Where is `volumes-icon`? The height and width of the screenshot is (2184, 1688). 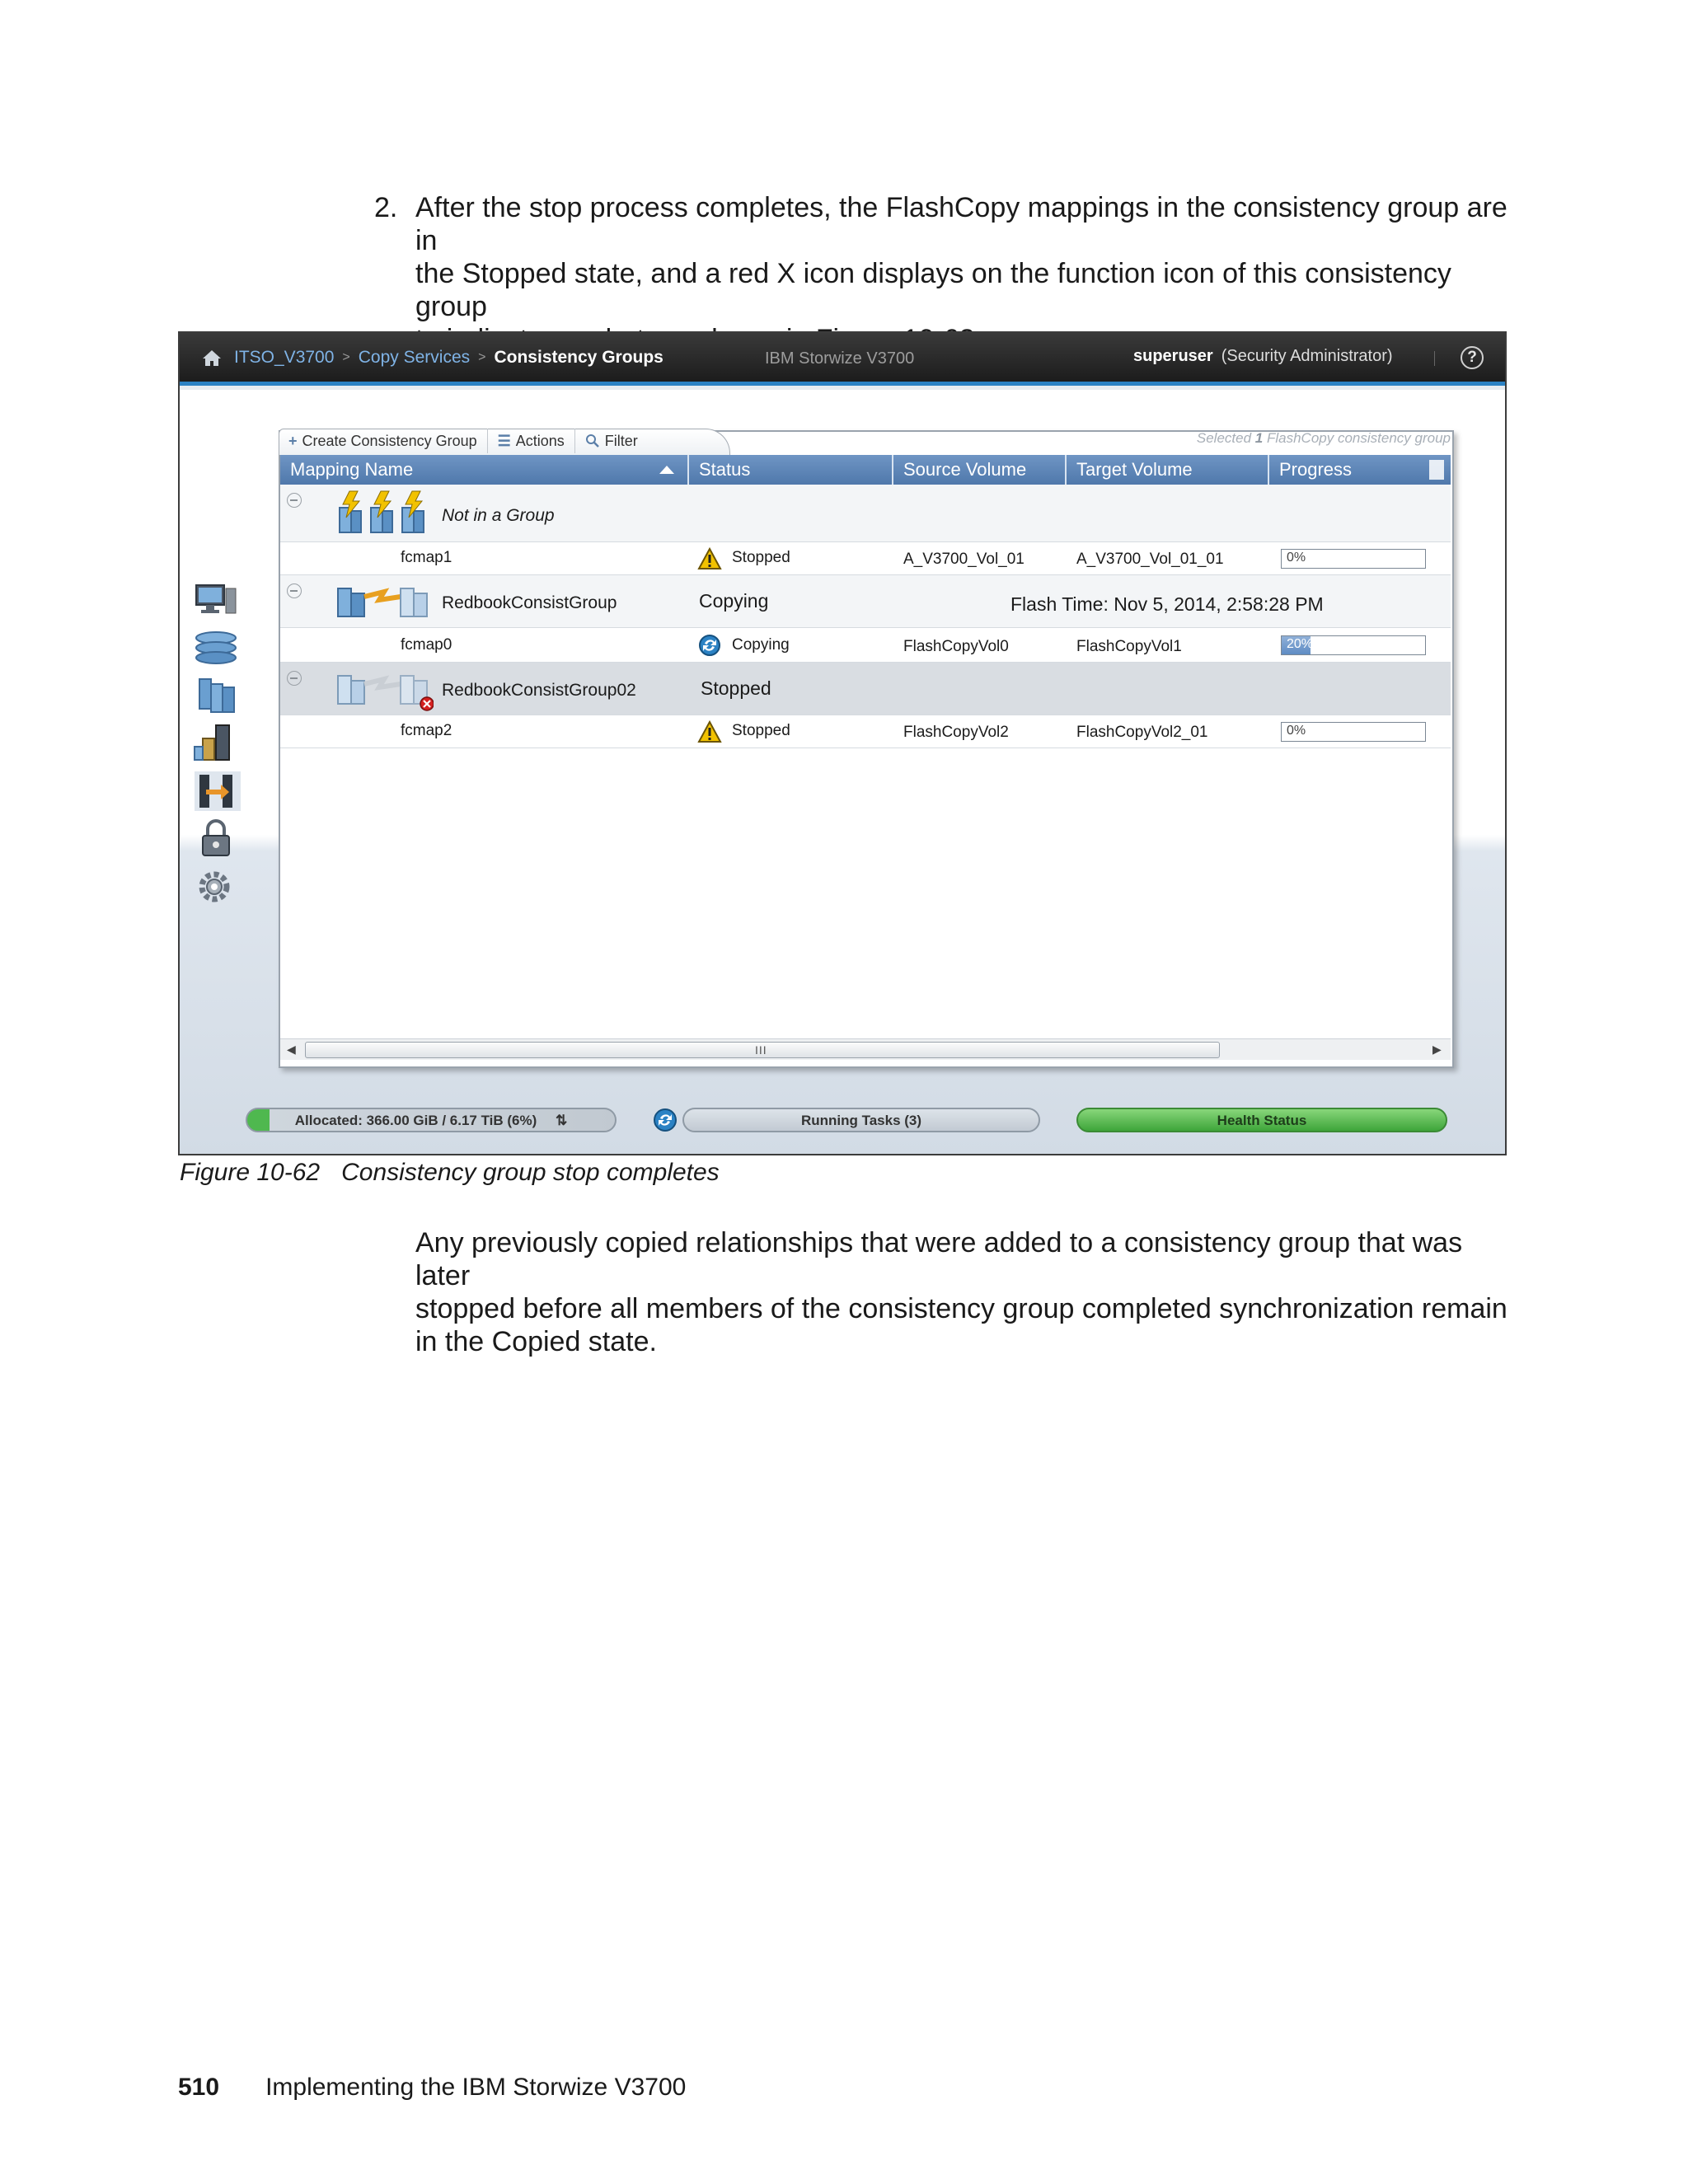 volumes-icon is located at coordinates (216, 695).